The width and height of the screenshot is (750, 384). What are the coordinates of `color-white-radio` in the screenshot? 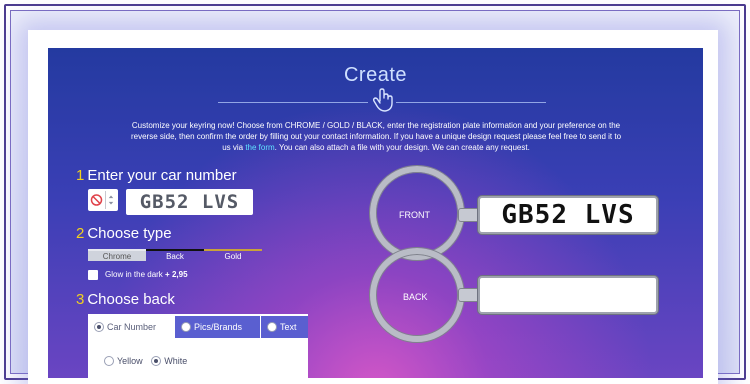 It's located at (156, 360).